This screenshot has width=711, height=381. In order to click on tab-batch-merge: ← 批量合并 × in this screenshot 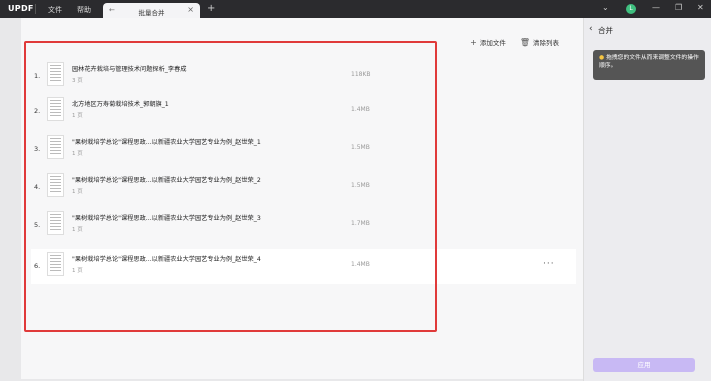, I will do `click(151, 10)`.